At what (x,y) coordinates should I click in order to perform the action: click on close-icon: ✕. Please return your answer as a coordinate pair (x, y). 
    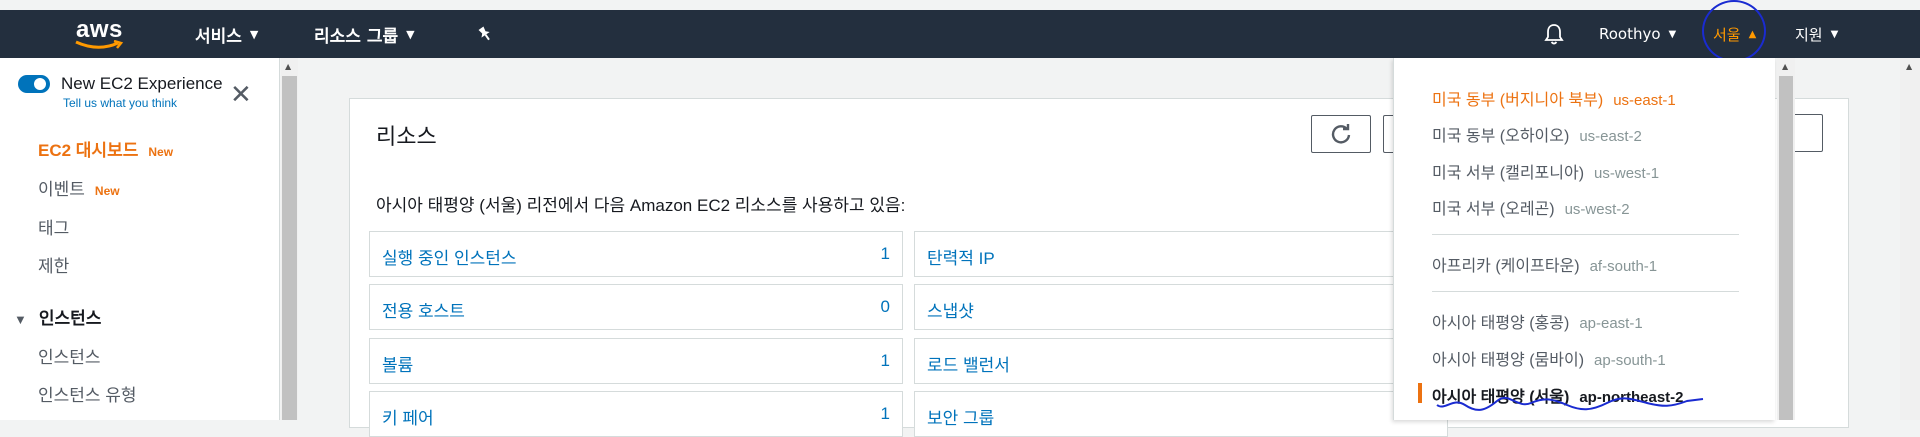
    Looking at the image, I should click on (241, 95).